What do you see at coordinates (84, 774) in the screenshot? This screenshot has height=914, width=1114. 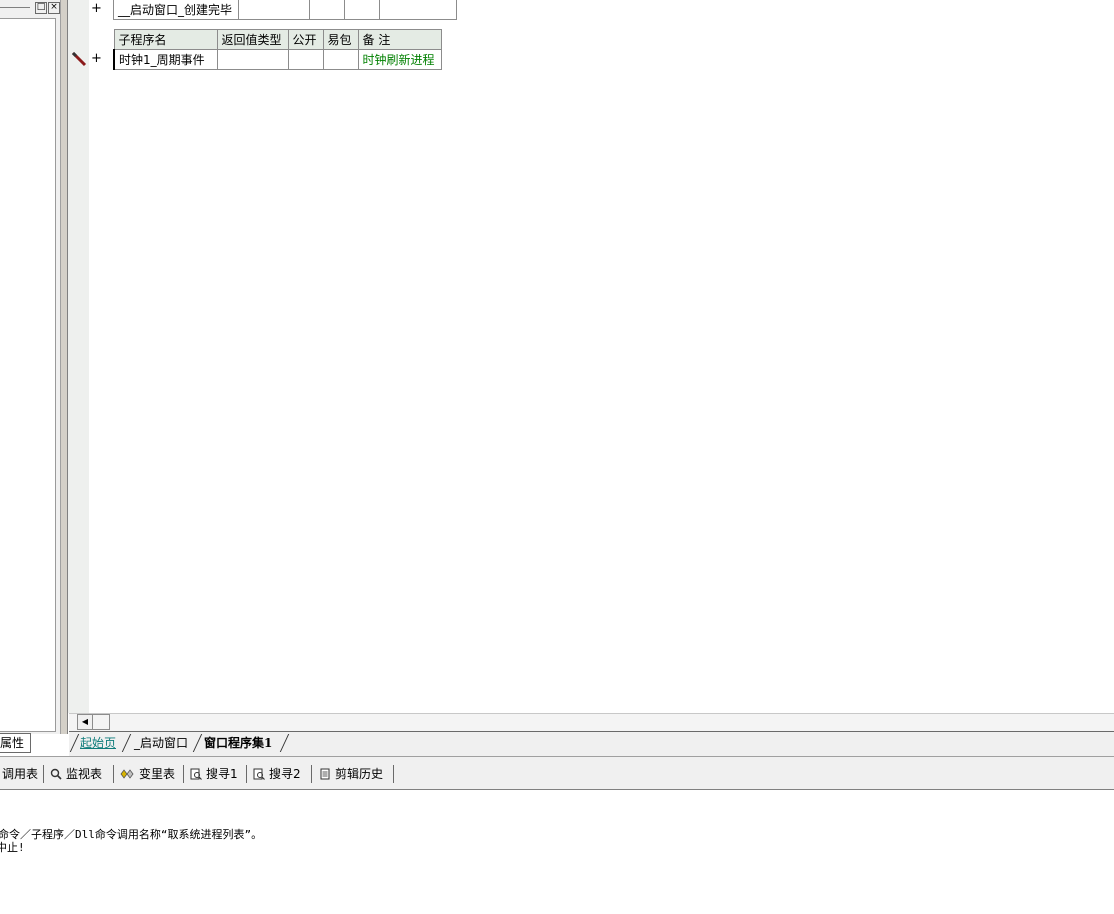 I see `watch-table-label: 监视表` at bounding box center [84, 774].